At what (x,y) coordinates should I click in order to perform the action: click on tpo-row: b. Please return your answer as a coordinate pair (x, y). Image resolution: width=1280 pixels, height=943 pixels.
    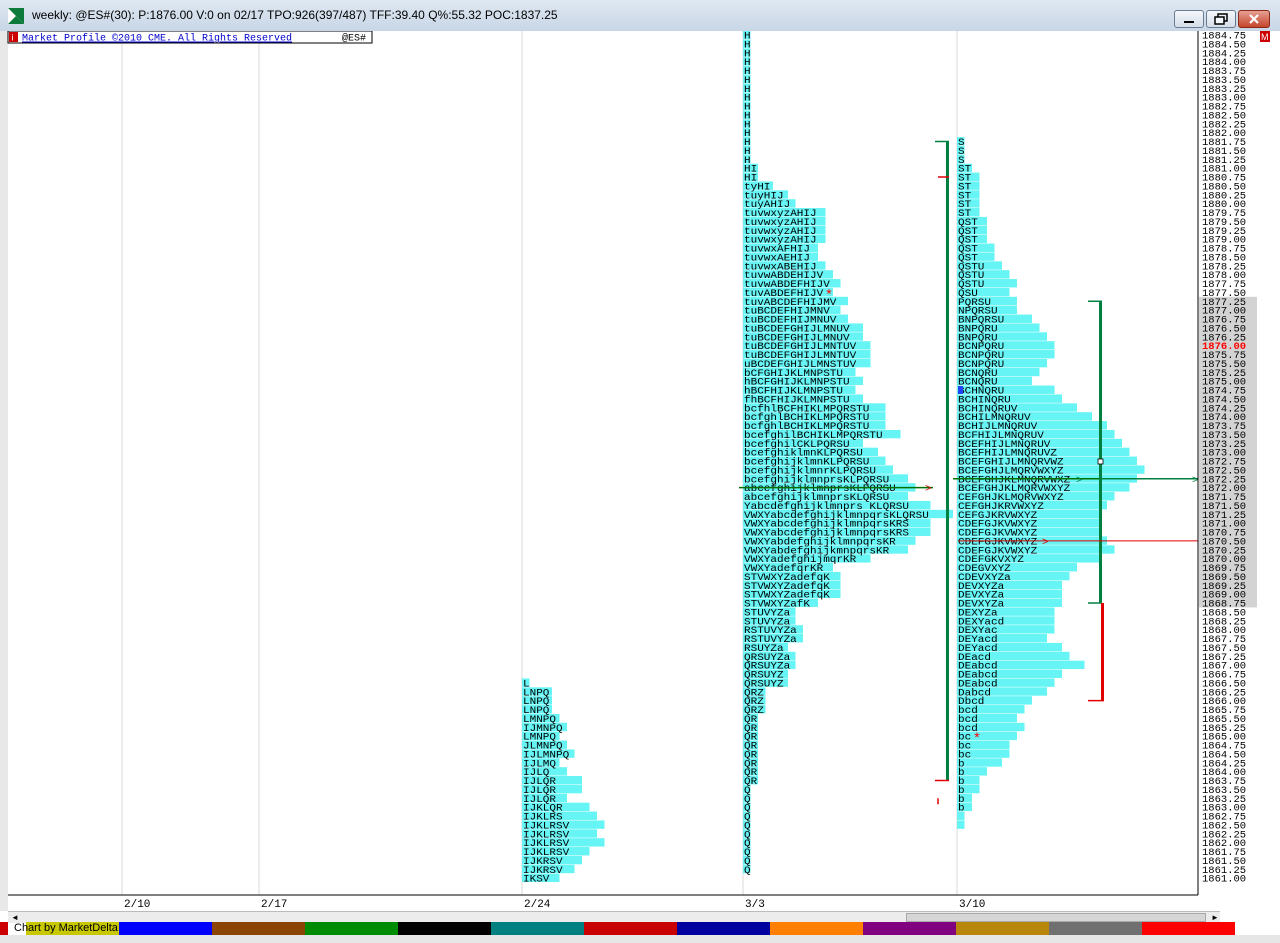
    Looking at the image, I should click on (961, 809).